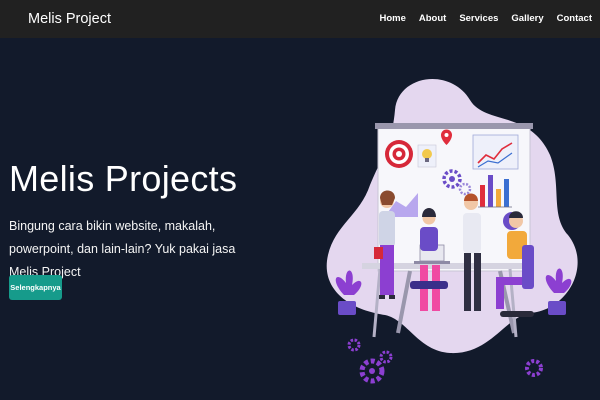 The width and height of the screenshot is (600, 400). I want to click on nav-menu: Home About Services Gallery Contact, so click(485, 18).